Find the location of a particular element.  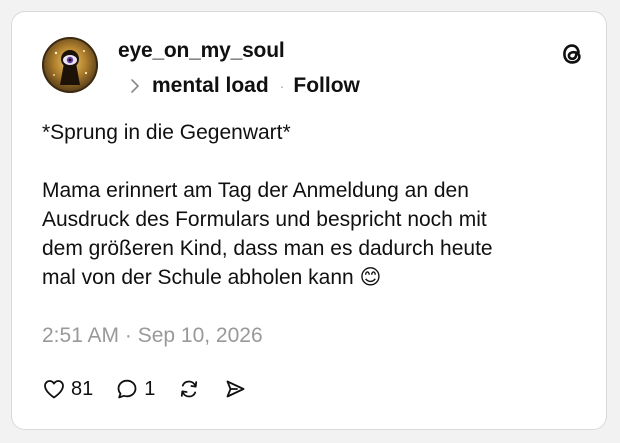

repost-button is located at coordinates (189, 389).